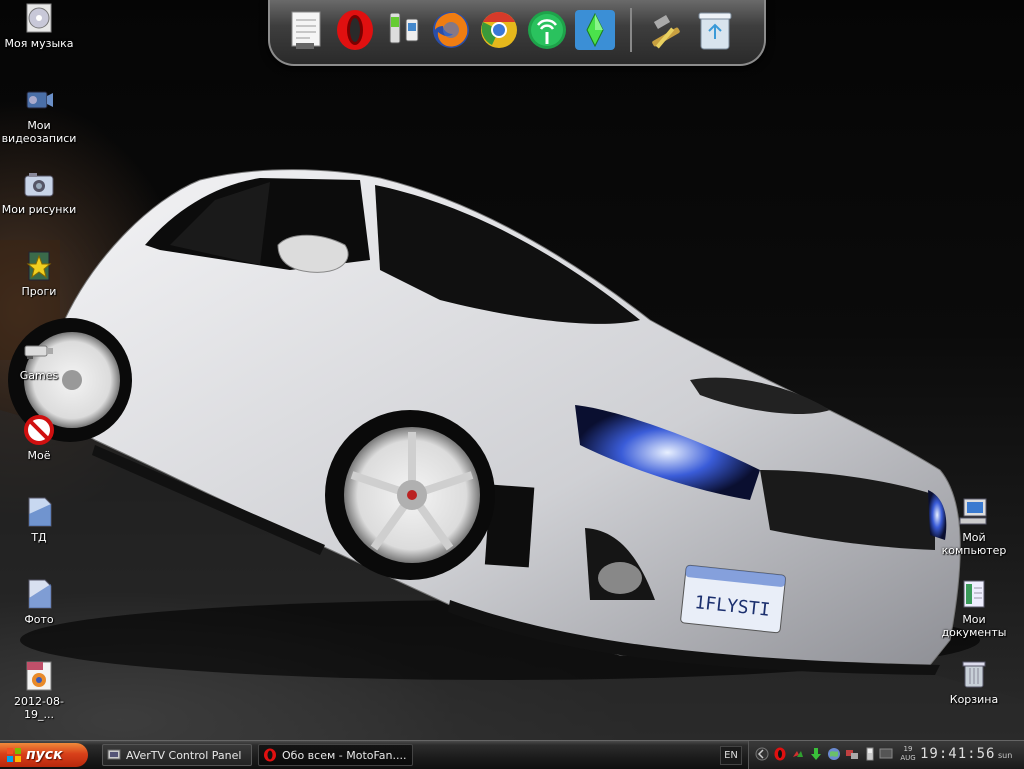  I want to click on avertv-icon, so click(114, 754).